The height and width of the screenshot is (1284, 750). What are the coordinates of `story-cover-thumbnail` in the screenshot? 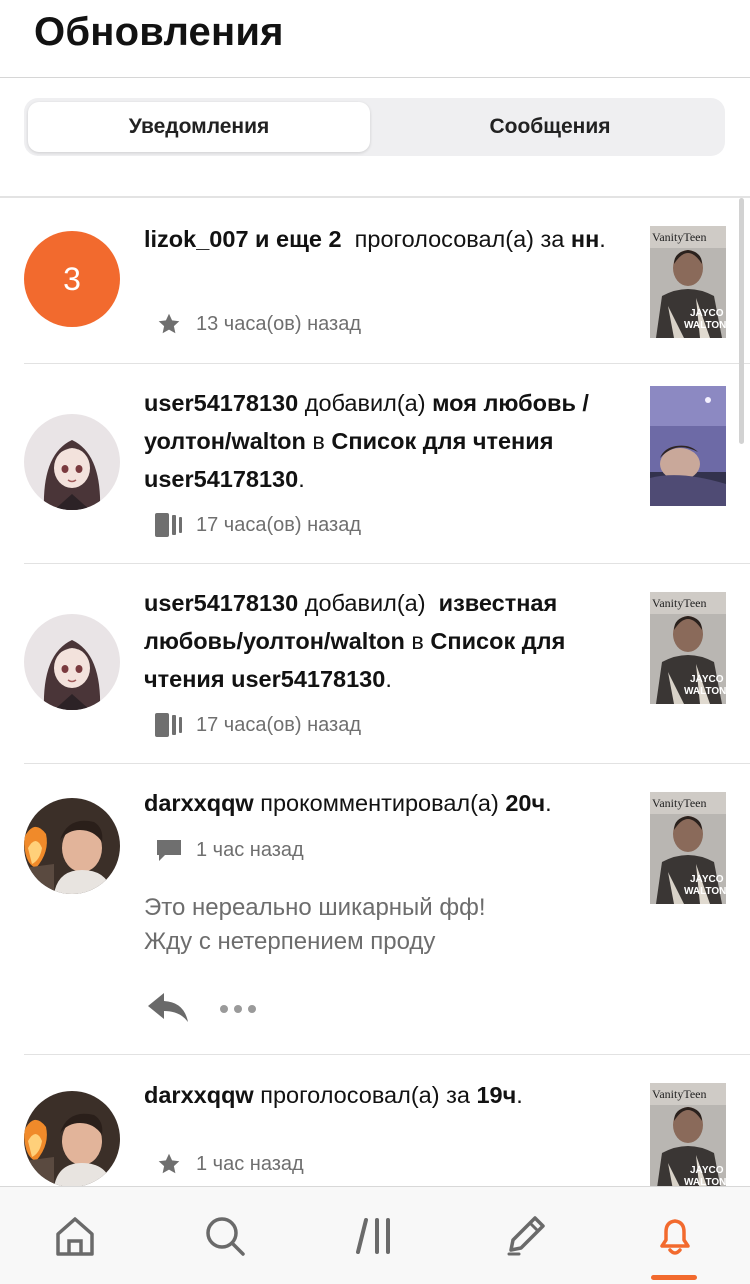 It's located at (688, 446).